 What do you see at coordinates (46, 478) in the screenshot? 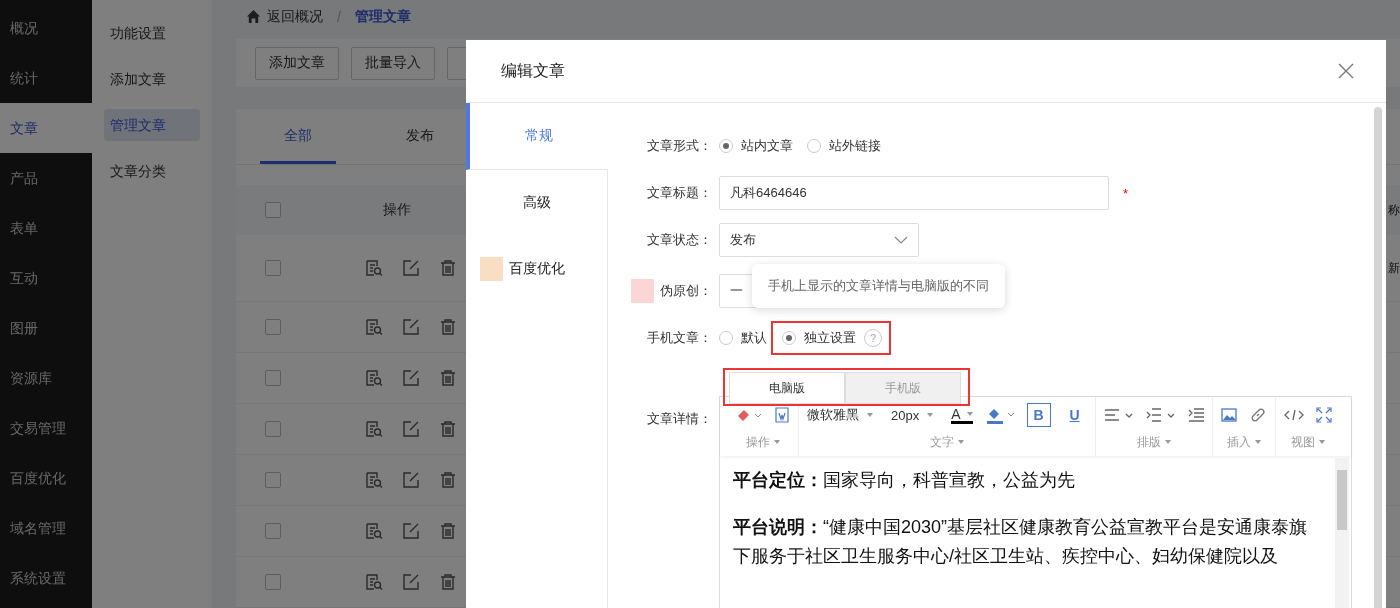
I see `sidebar-item: 百度优化` at bounding box center [46, 478].